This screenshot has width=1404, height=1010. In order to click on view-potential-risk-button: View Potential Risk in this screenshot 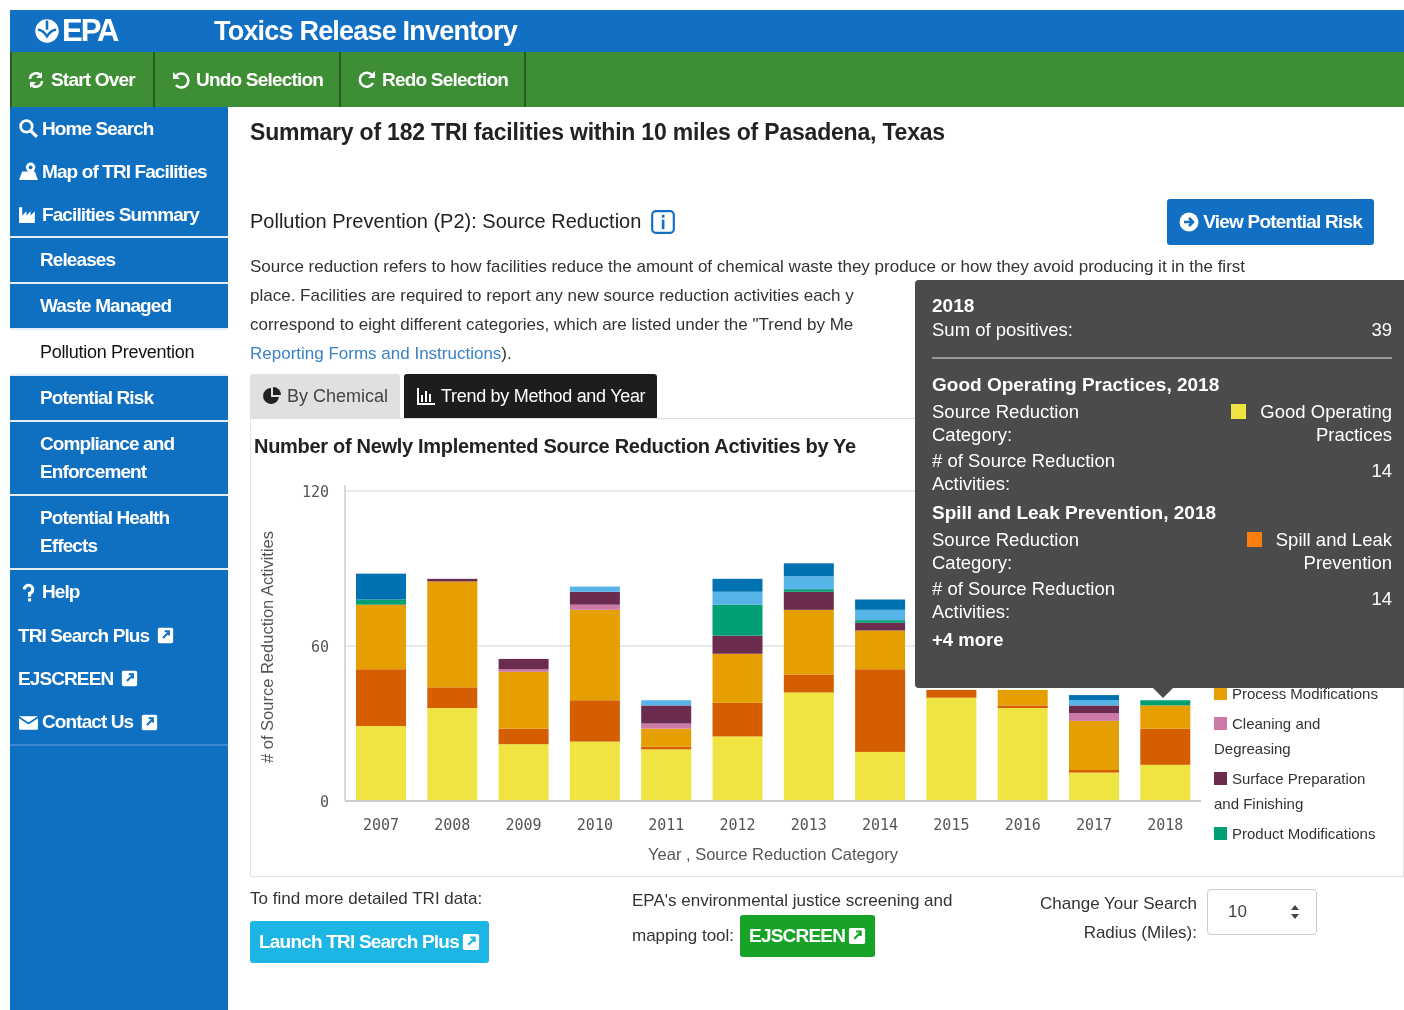, I will do `click(1270, 221)`.